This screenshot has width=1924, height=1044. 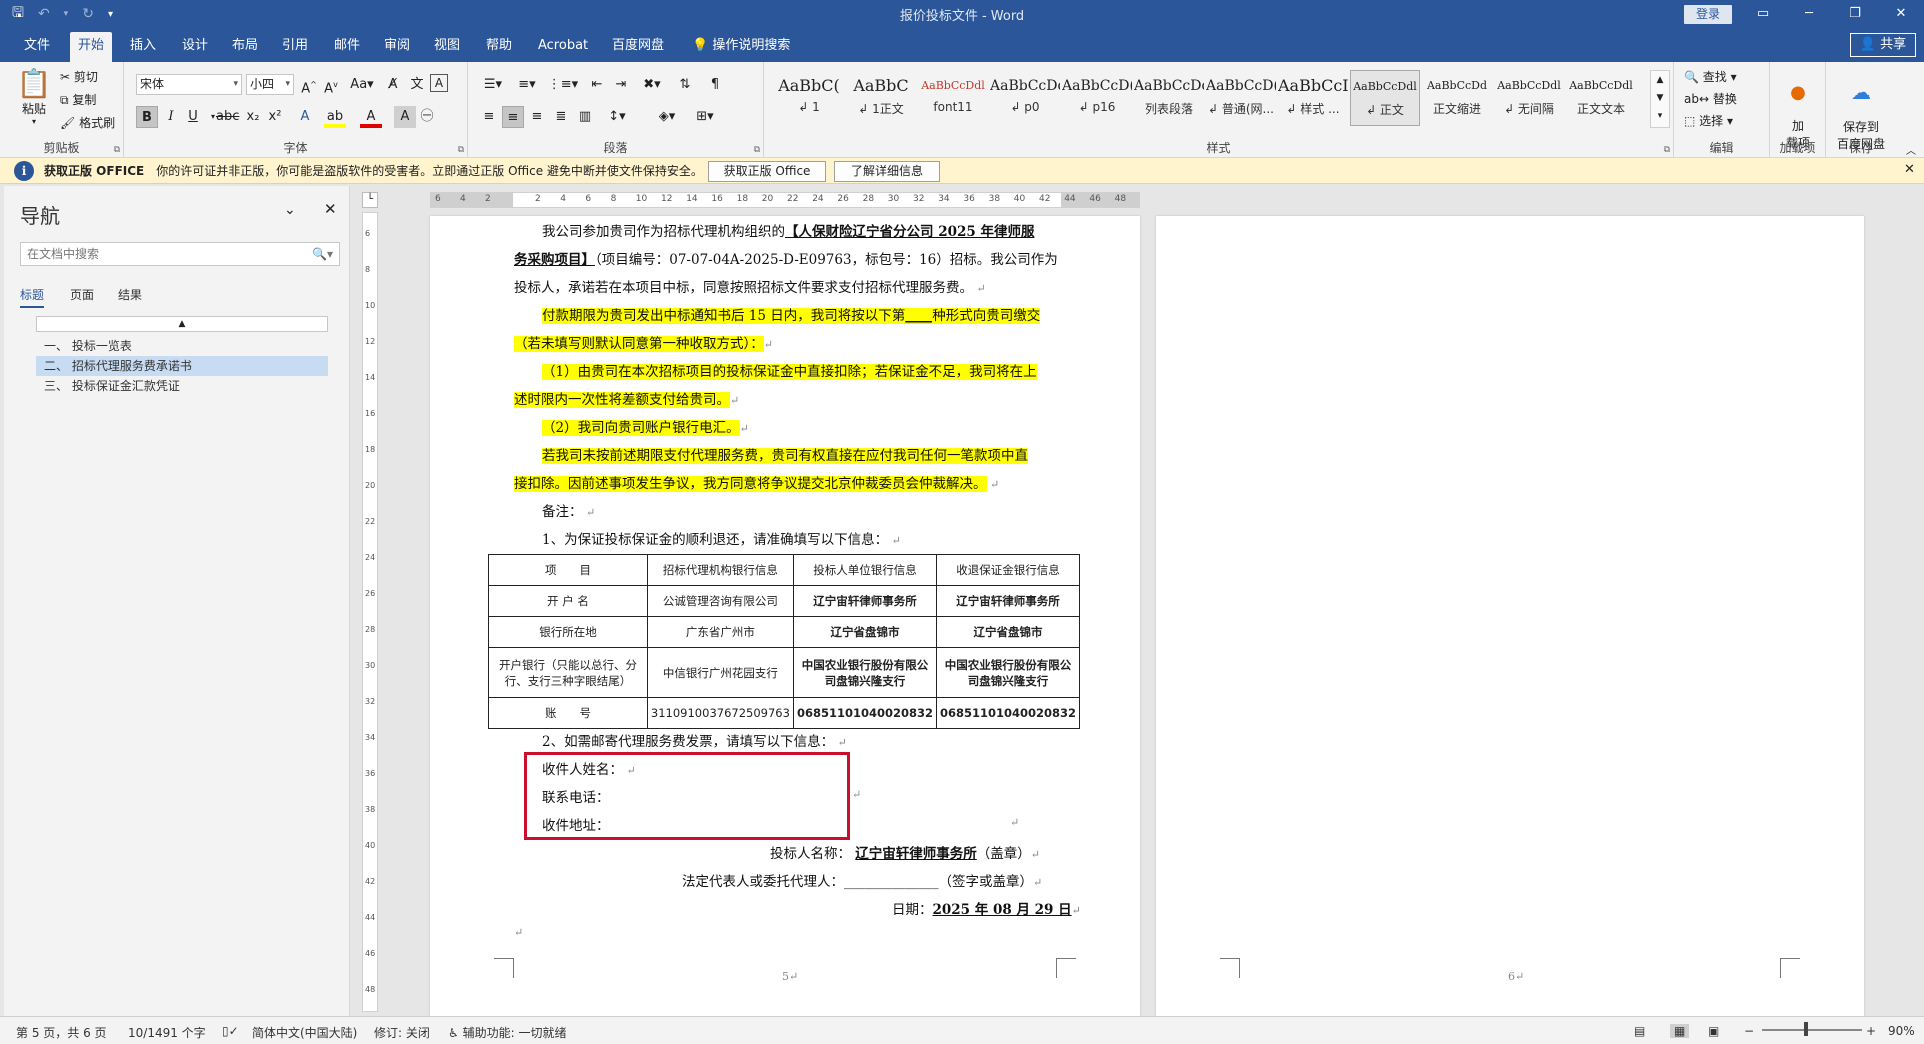 I want to click on table-cell: 公诚管理咨询有限公司, so click(x=720, y=601).